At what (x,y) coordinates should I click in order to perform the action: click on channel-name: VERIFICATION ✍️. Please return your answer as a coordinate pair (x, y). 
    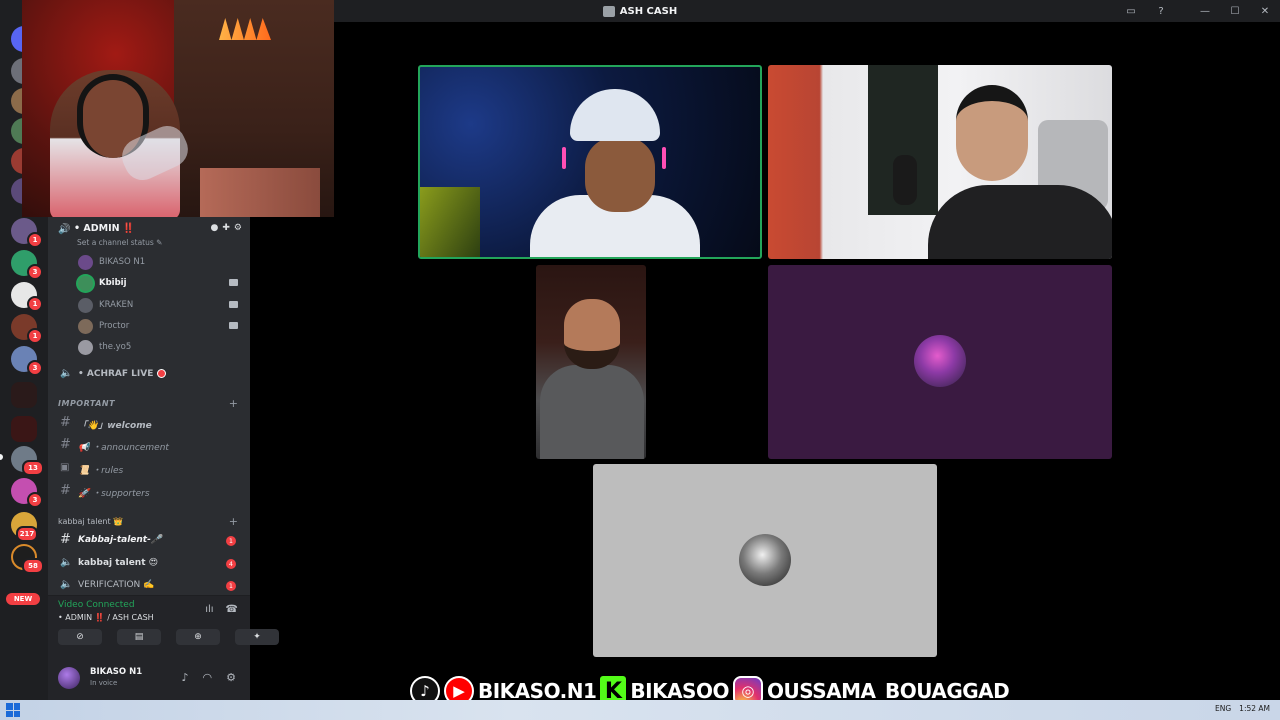
    Looking at the image, I should click on (116, 585).